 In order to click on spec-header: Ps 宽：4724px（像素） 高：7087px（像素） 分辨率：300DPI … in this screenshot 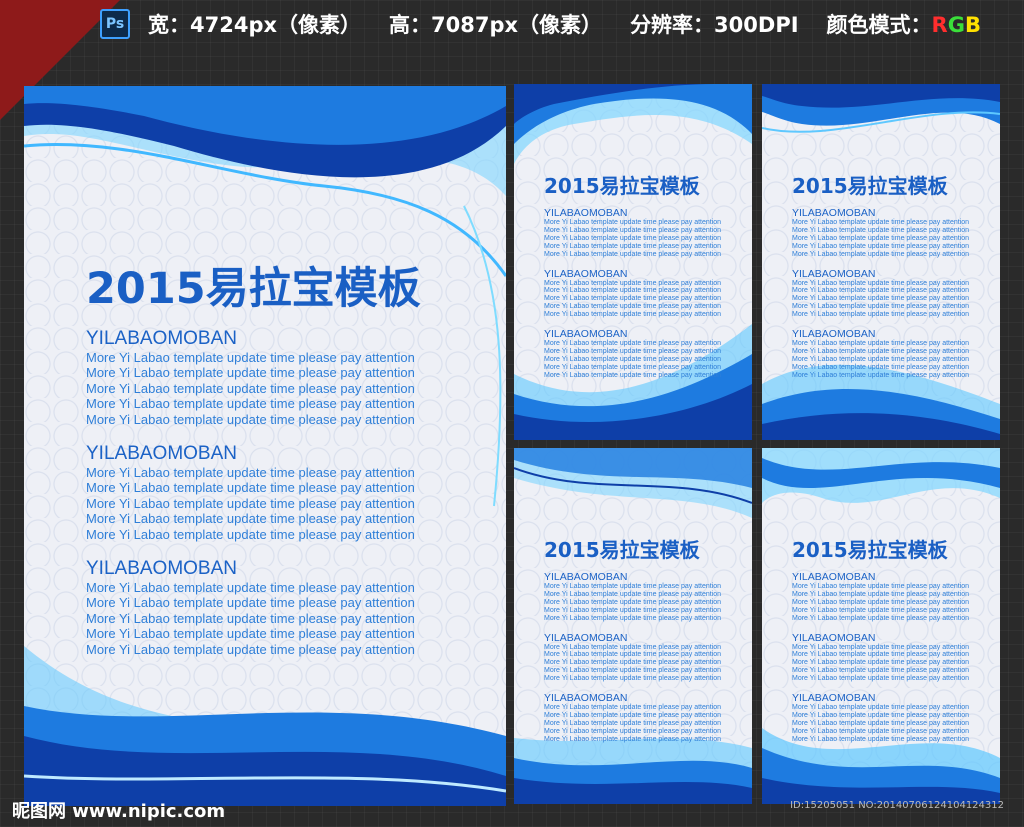, I will do `click(562, 24)`.